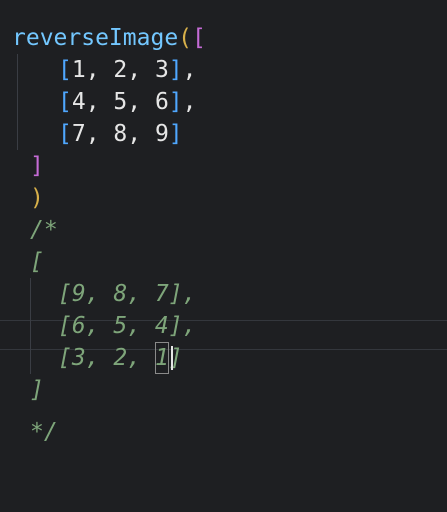 Image resolution: width=447 pixels, height=512 pixels. Describe the element at coordinates (223, 358) in the screenshot. I see `code-line-11: [3, 2, 1]` at that location.